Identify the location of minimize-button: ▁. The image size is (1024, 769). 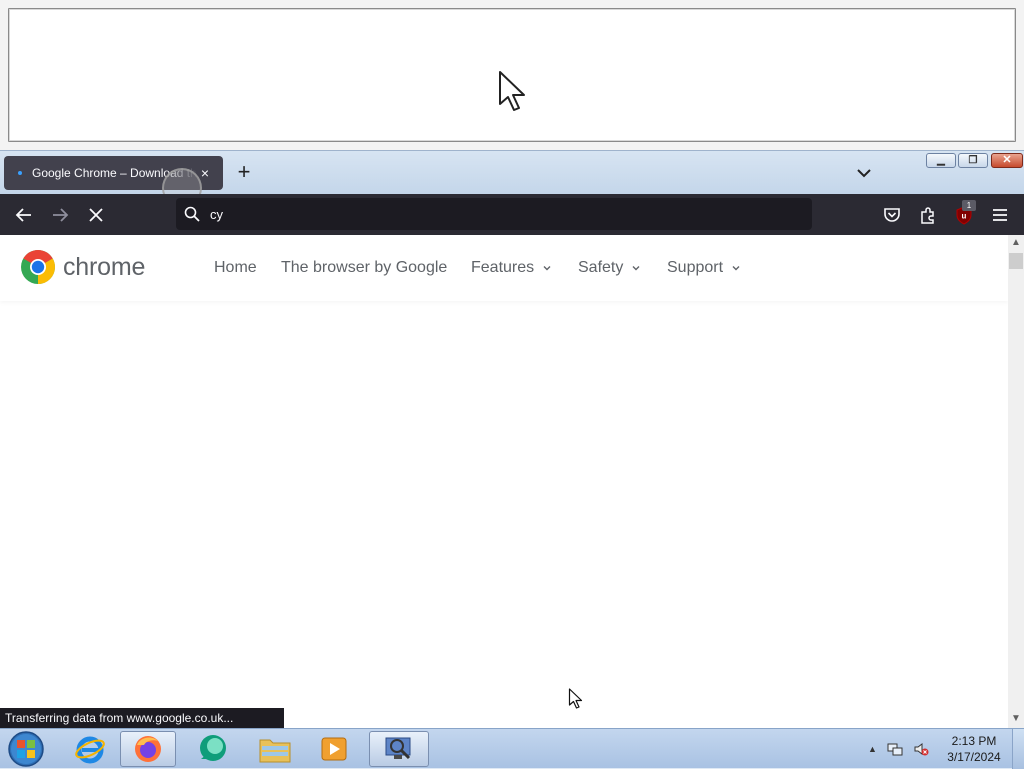
(941, 160).